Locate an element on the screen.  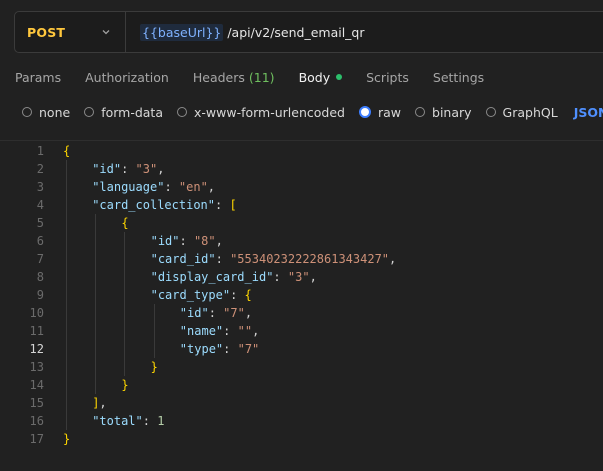
code-line: 12 "type": "7" is located at coordinates (301, 349).